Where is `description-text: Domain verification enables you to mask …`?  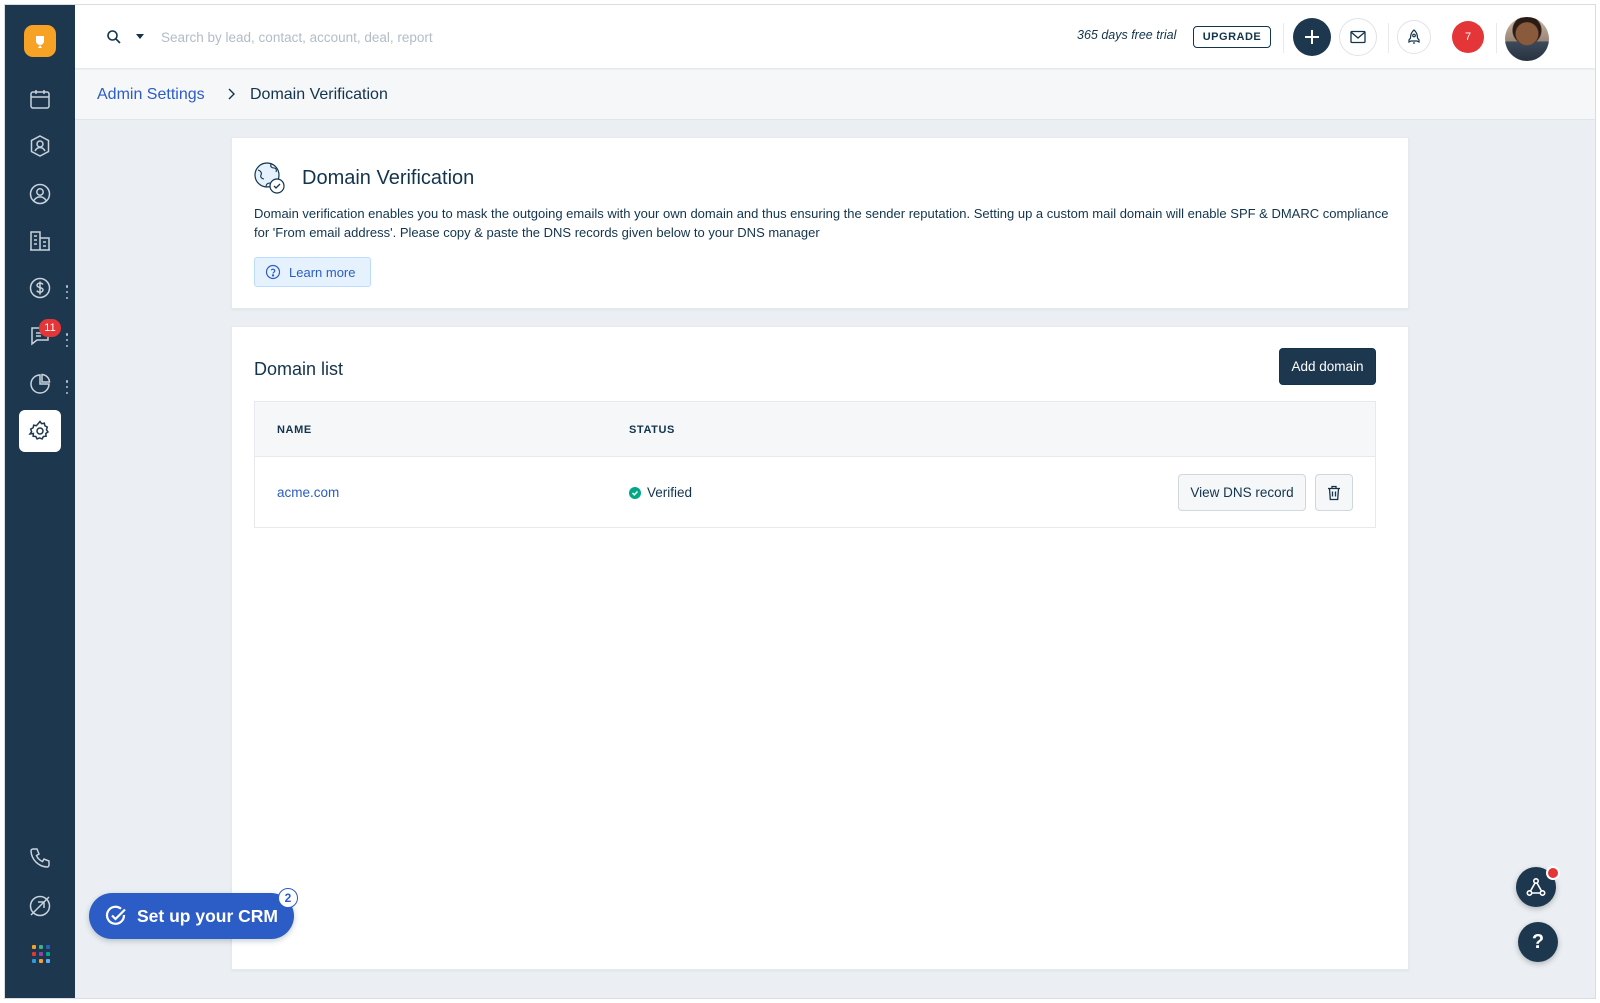 description-text: Domain verification enables you to mask … is located at coordinates (821, 223).